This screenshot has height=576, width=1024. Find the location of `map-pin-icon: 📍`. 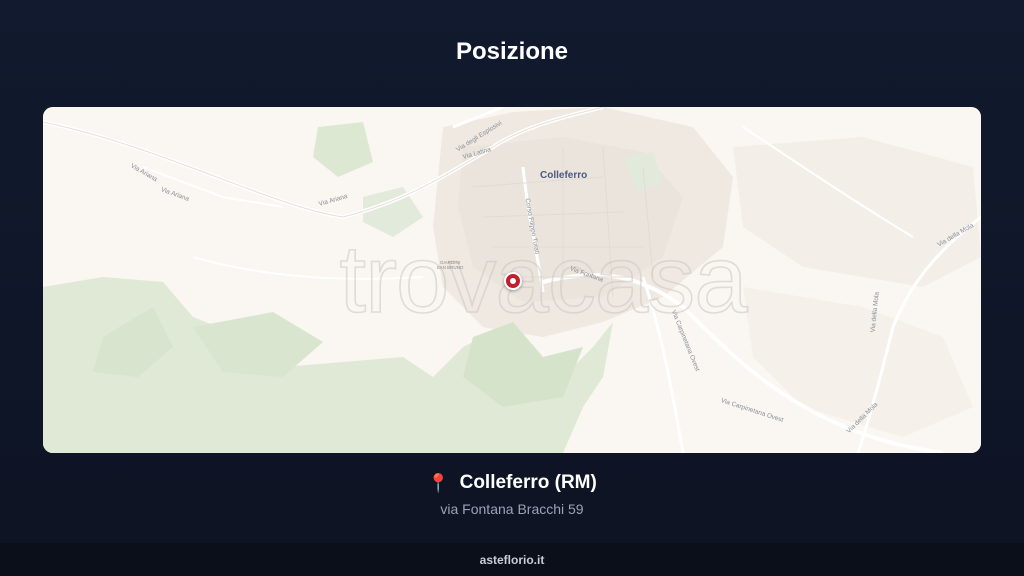

map-pin-icon: 📍 is located at coordinates (438, 483).